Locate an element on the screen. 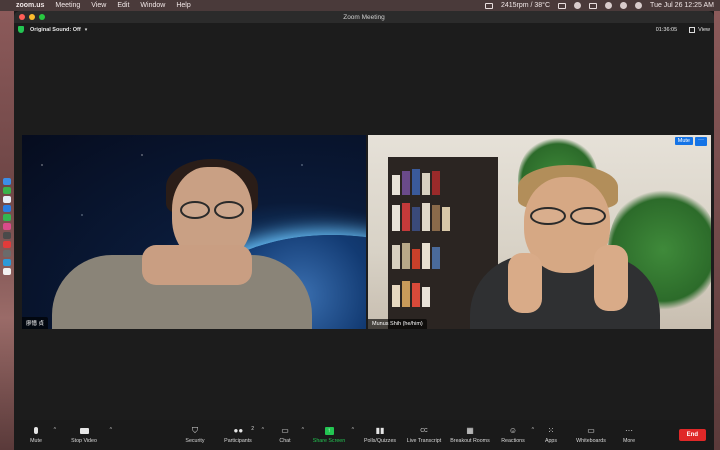 The height and width of the screenshot is (450, 720). shield-icon: ⛉ is located at coordinates (195, 430).